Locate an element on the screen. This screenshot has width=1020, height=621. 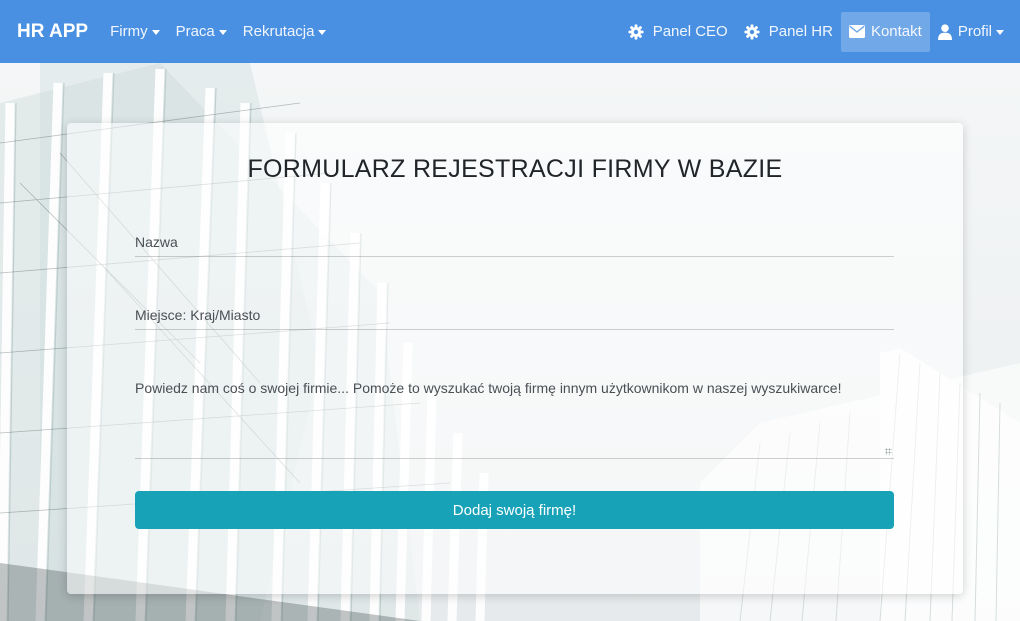
menu-rekrutacja-label: Rekrutacja is located at coordinates (278, 31).